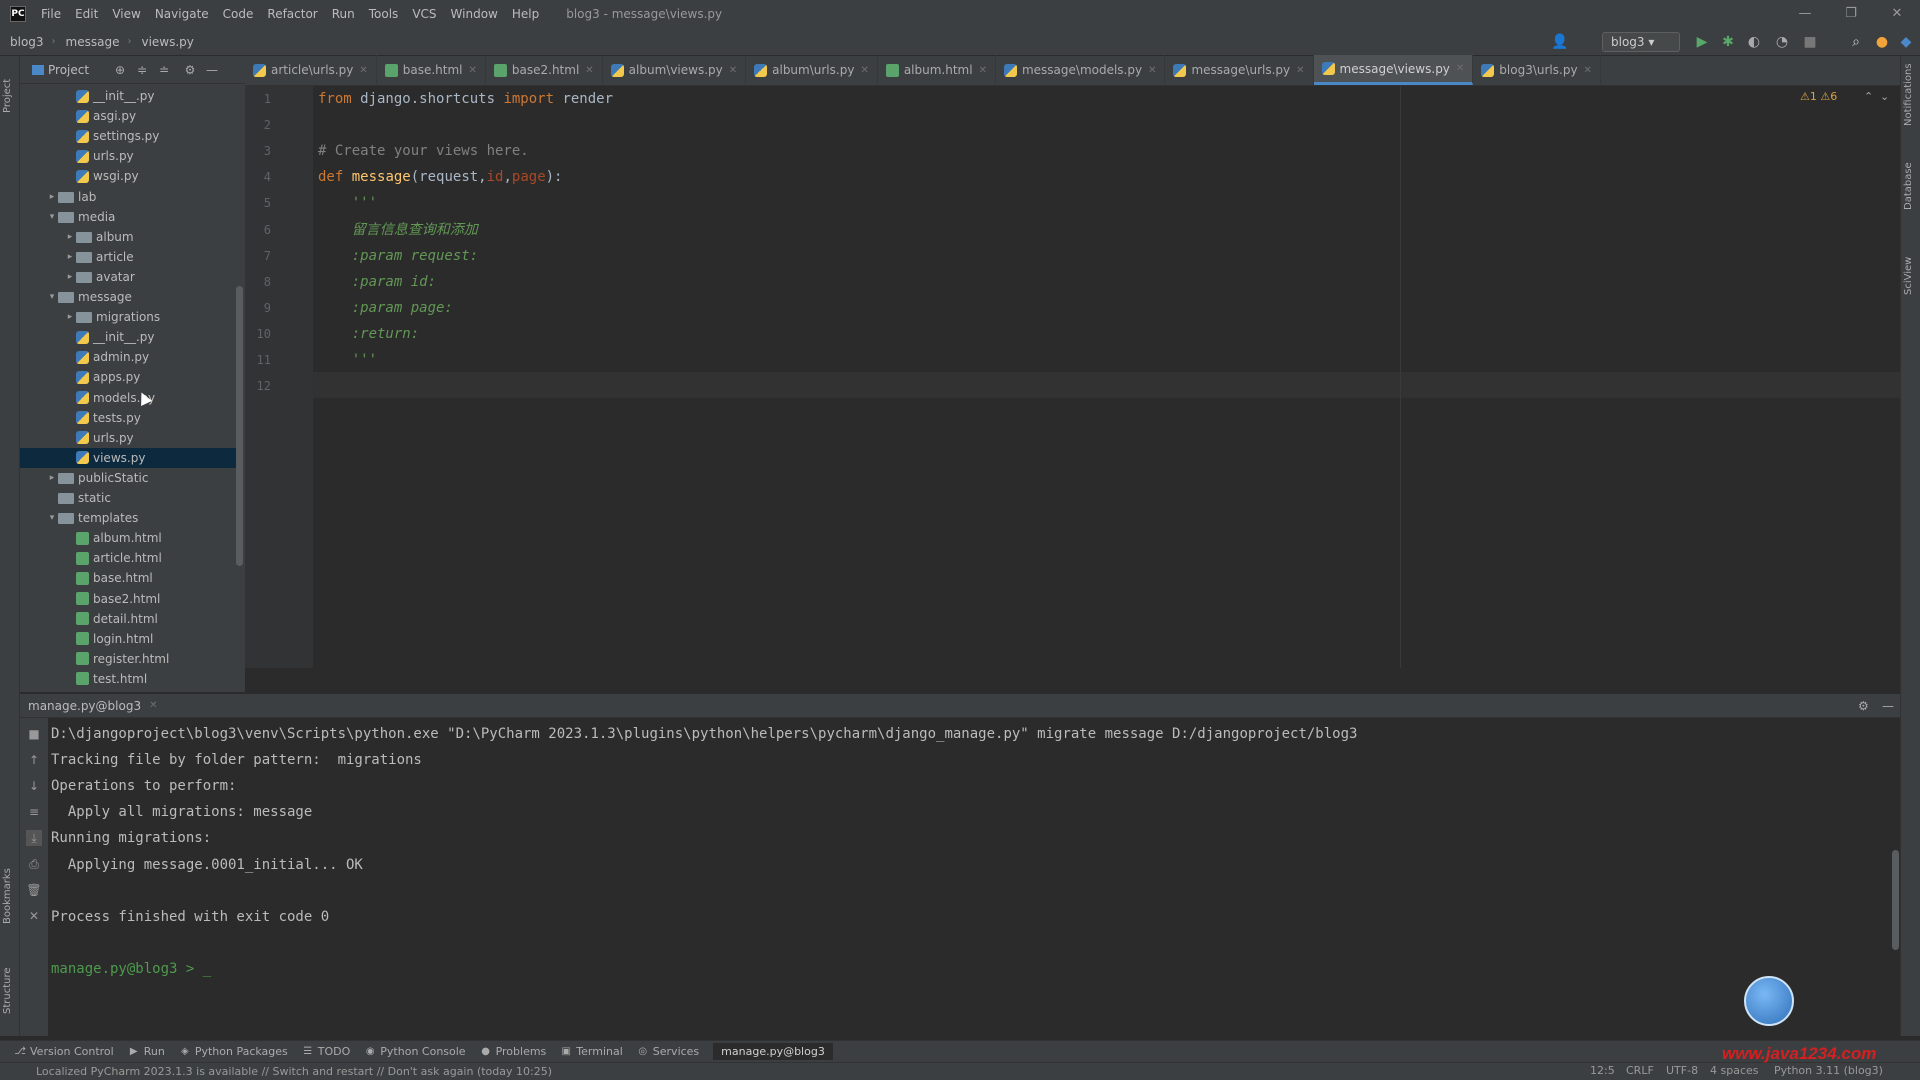 The width and height of the screenshot is (1920, 1080). What do you see at coordinates (68, 70) in the screenshot?
I see `project-panel-title: Project` at bounding box center [68, 70].